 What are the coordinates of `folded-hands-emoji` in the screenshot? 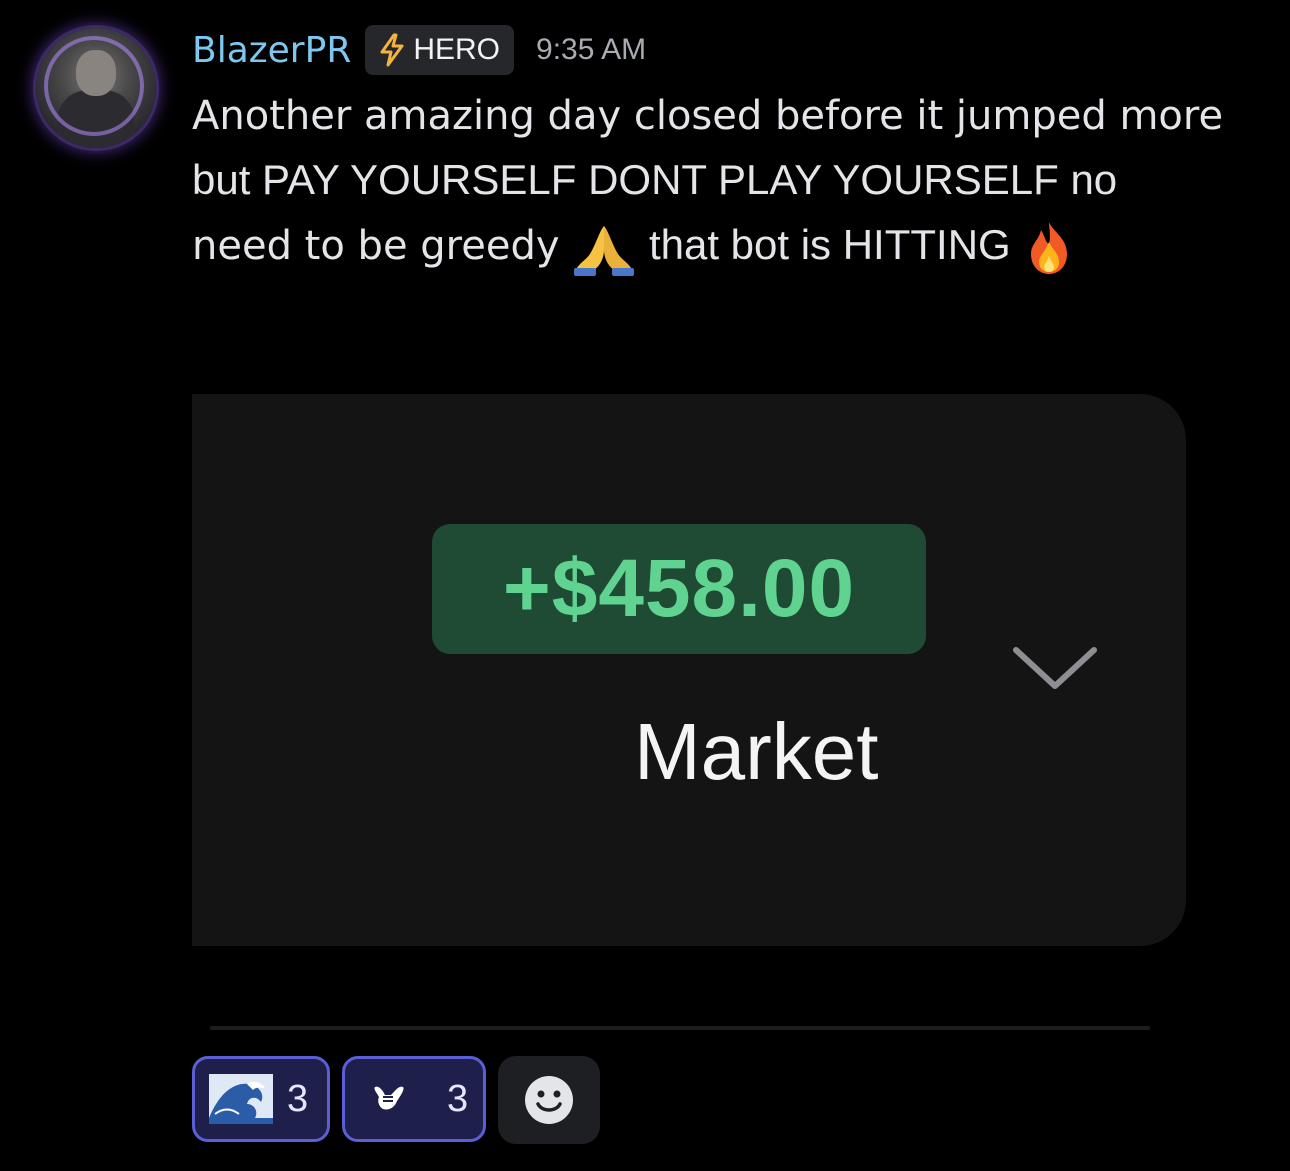 It's located at (604, 248).